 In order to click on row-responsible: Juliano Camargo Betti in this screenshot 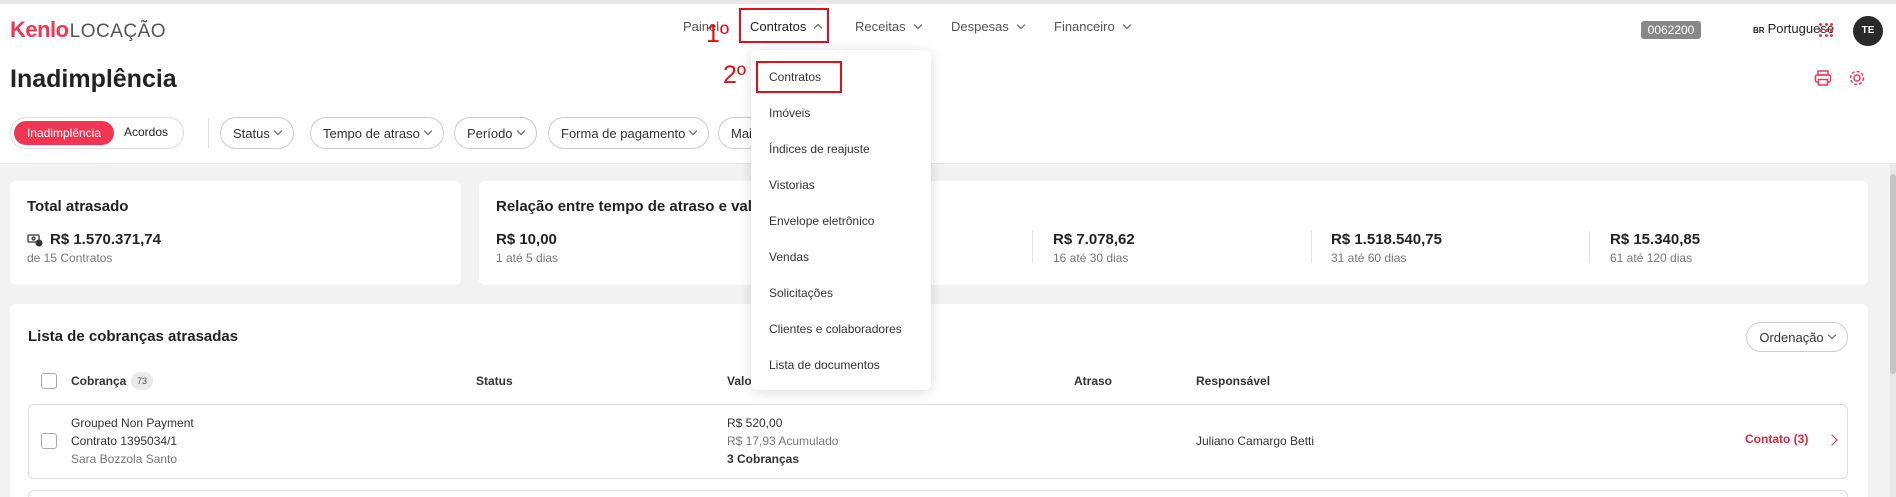, I will do `click(1255, 441)`.